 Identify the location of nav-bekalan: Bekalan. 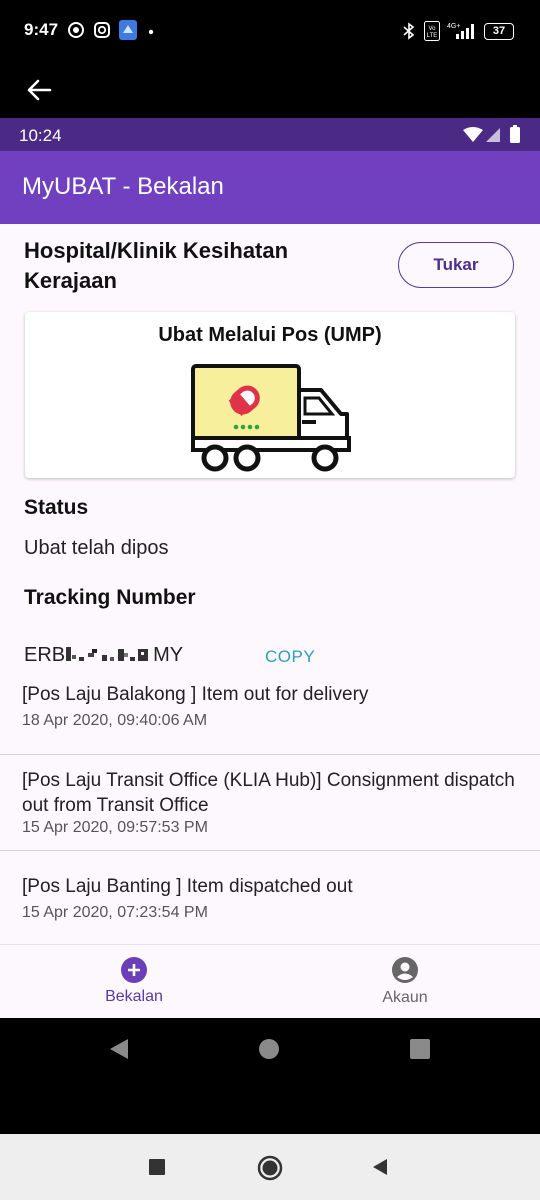
(134, 983).